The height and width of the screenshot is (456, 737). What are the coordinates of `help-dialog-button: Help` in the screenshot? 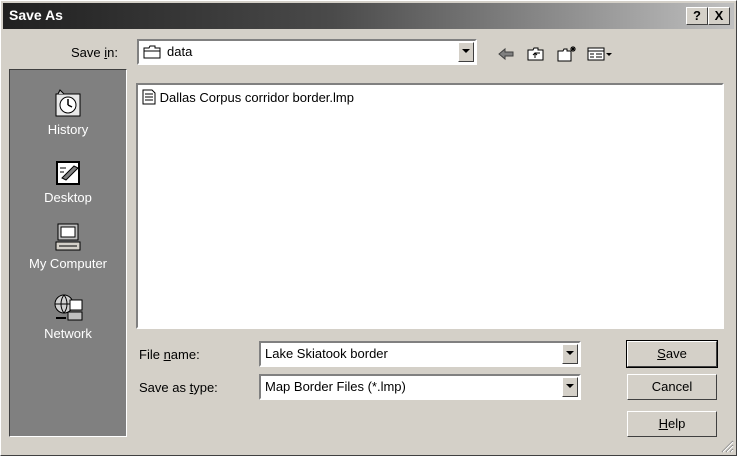 It's located at (672, 424).